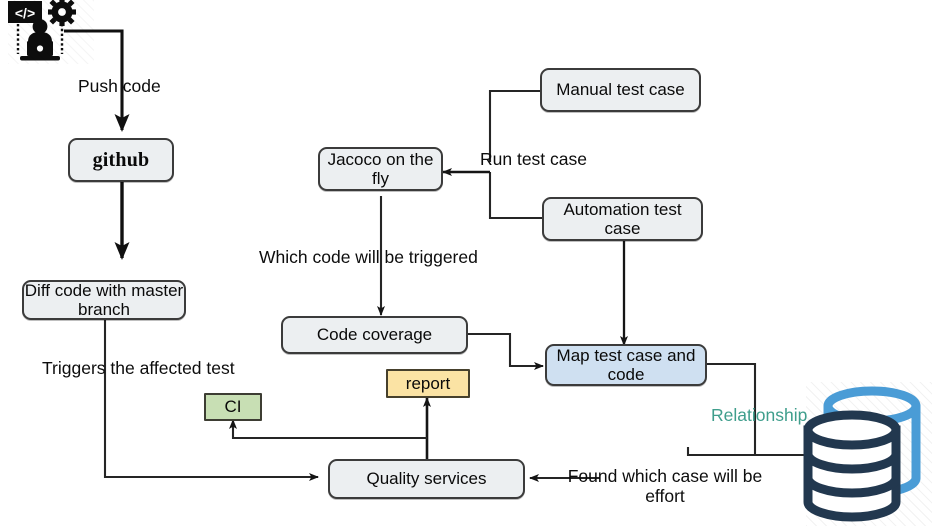  I want to click on node-ci-label: CI, so click(233, 407).